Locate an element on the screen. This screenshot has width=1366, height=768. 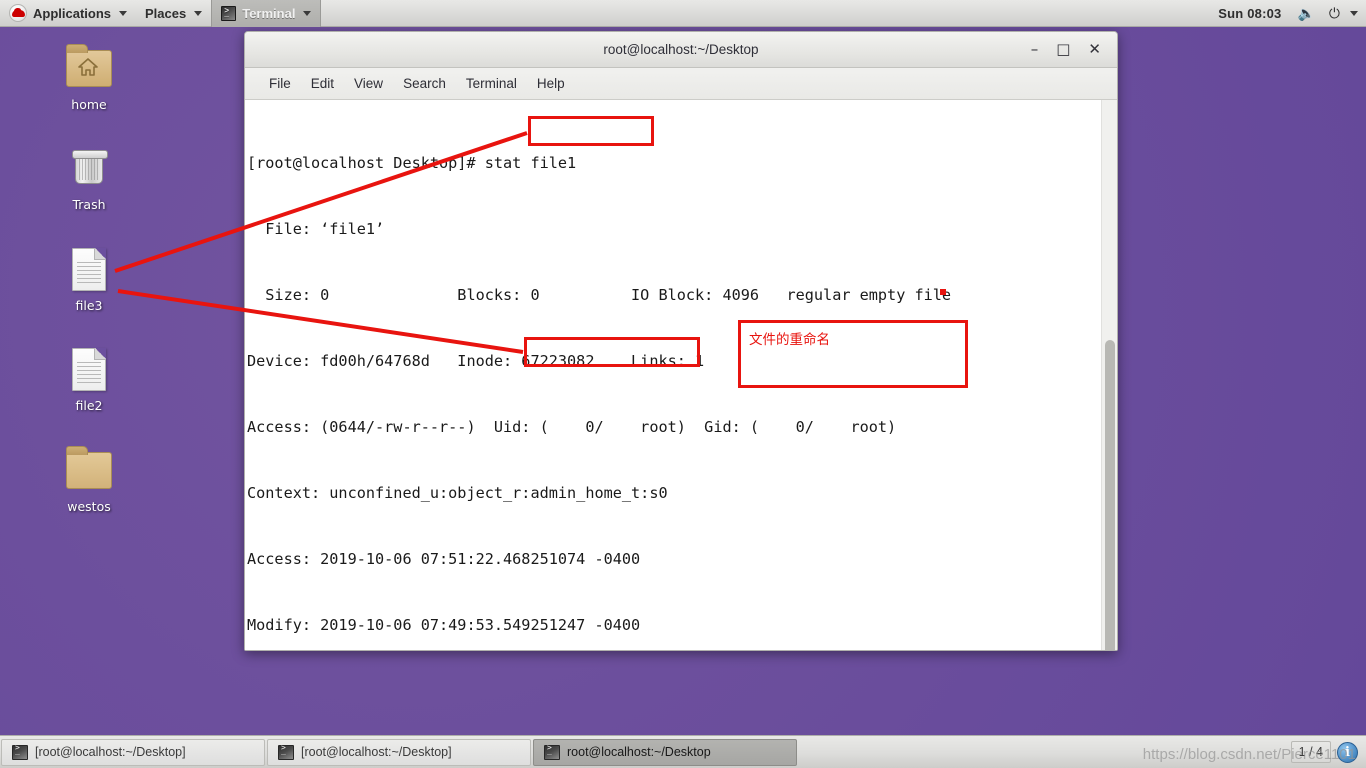
desktop-icon-home: home is located at coordinates (89, 78).